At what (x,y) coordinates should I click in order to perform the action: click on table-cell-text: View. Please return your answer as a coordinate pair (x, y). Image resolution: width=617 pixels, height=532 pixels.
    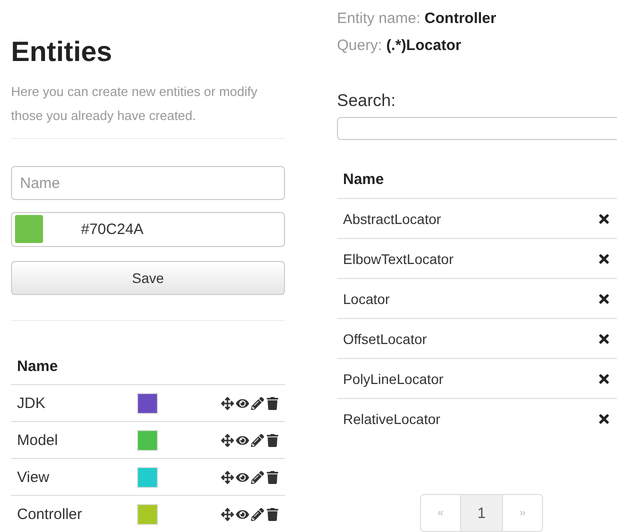
    Looking at the image, I should click on (33, 477).